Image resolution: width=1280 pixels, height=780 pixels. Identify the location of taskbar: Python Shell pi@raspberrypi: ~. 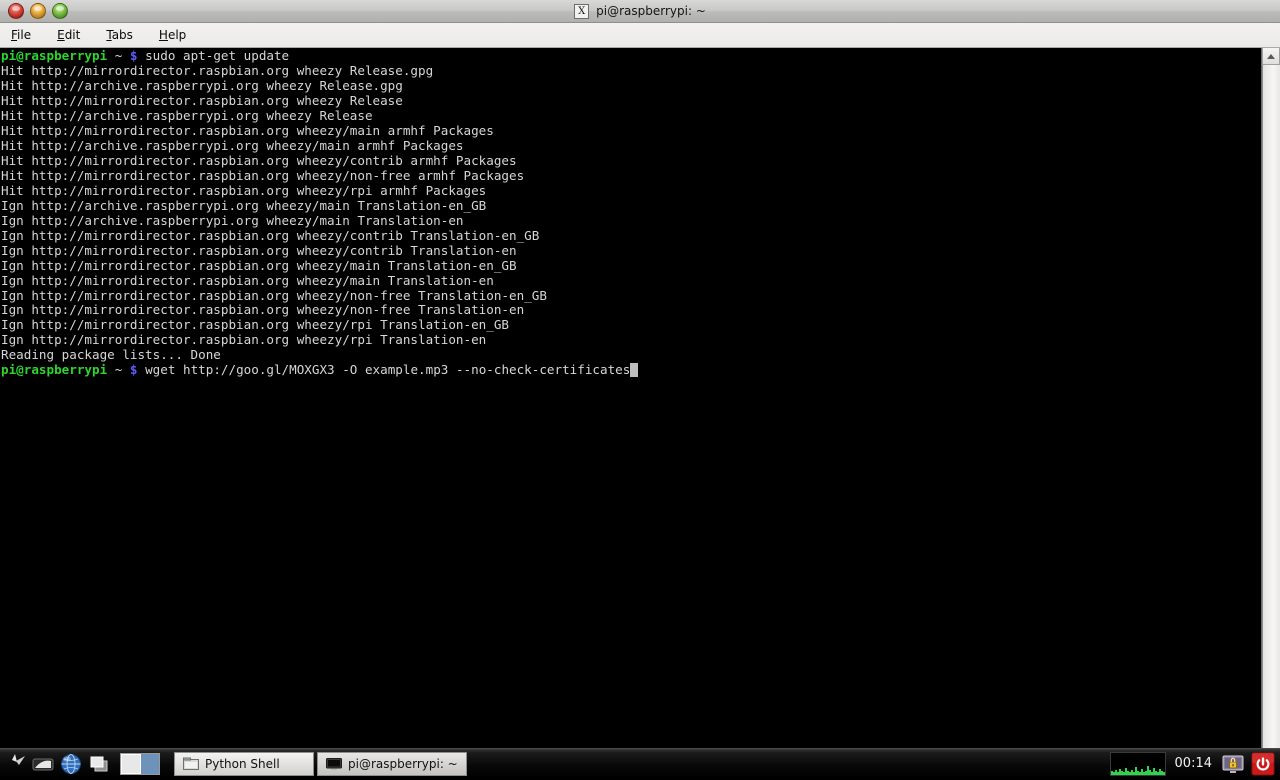
(640, 763).